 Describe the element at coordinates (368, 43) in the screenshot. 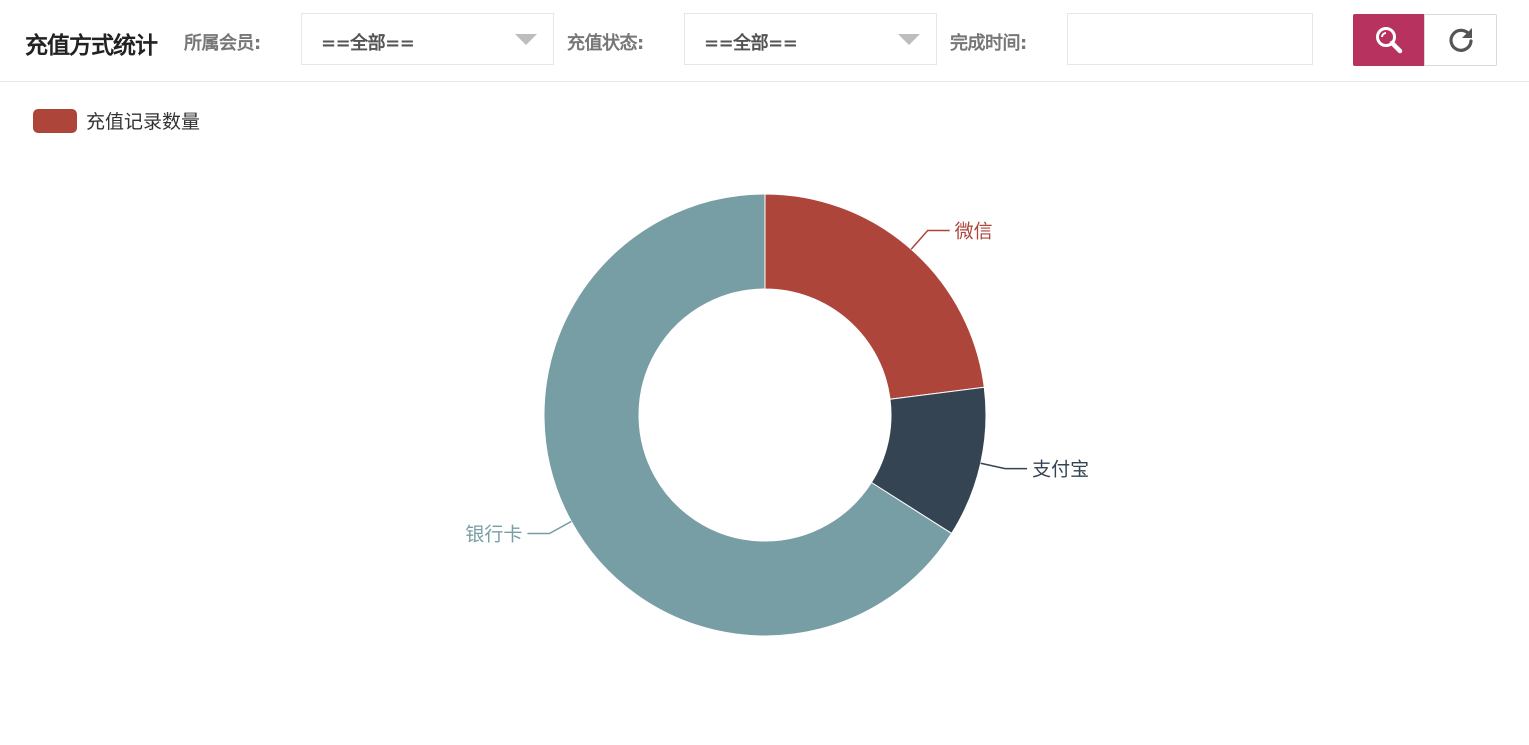

I see `member-select-value: ==全部==` at that location.